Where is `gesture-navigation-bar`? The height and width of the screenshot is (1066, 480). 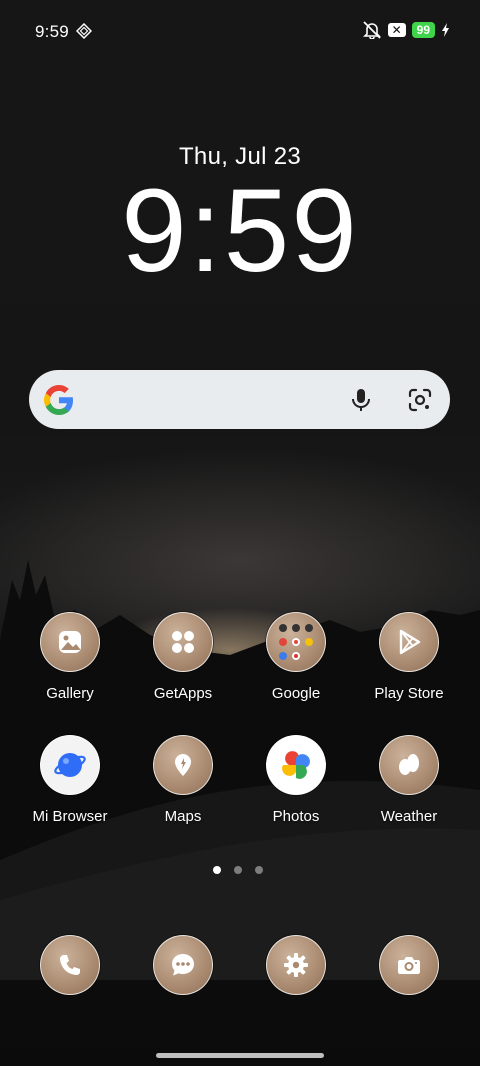 gesture-navigation-bar is located at coordinates (240, 1055).